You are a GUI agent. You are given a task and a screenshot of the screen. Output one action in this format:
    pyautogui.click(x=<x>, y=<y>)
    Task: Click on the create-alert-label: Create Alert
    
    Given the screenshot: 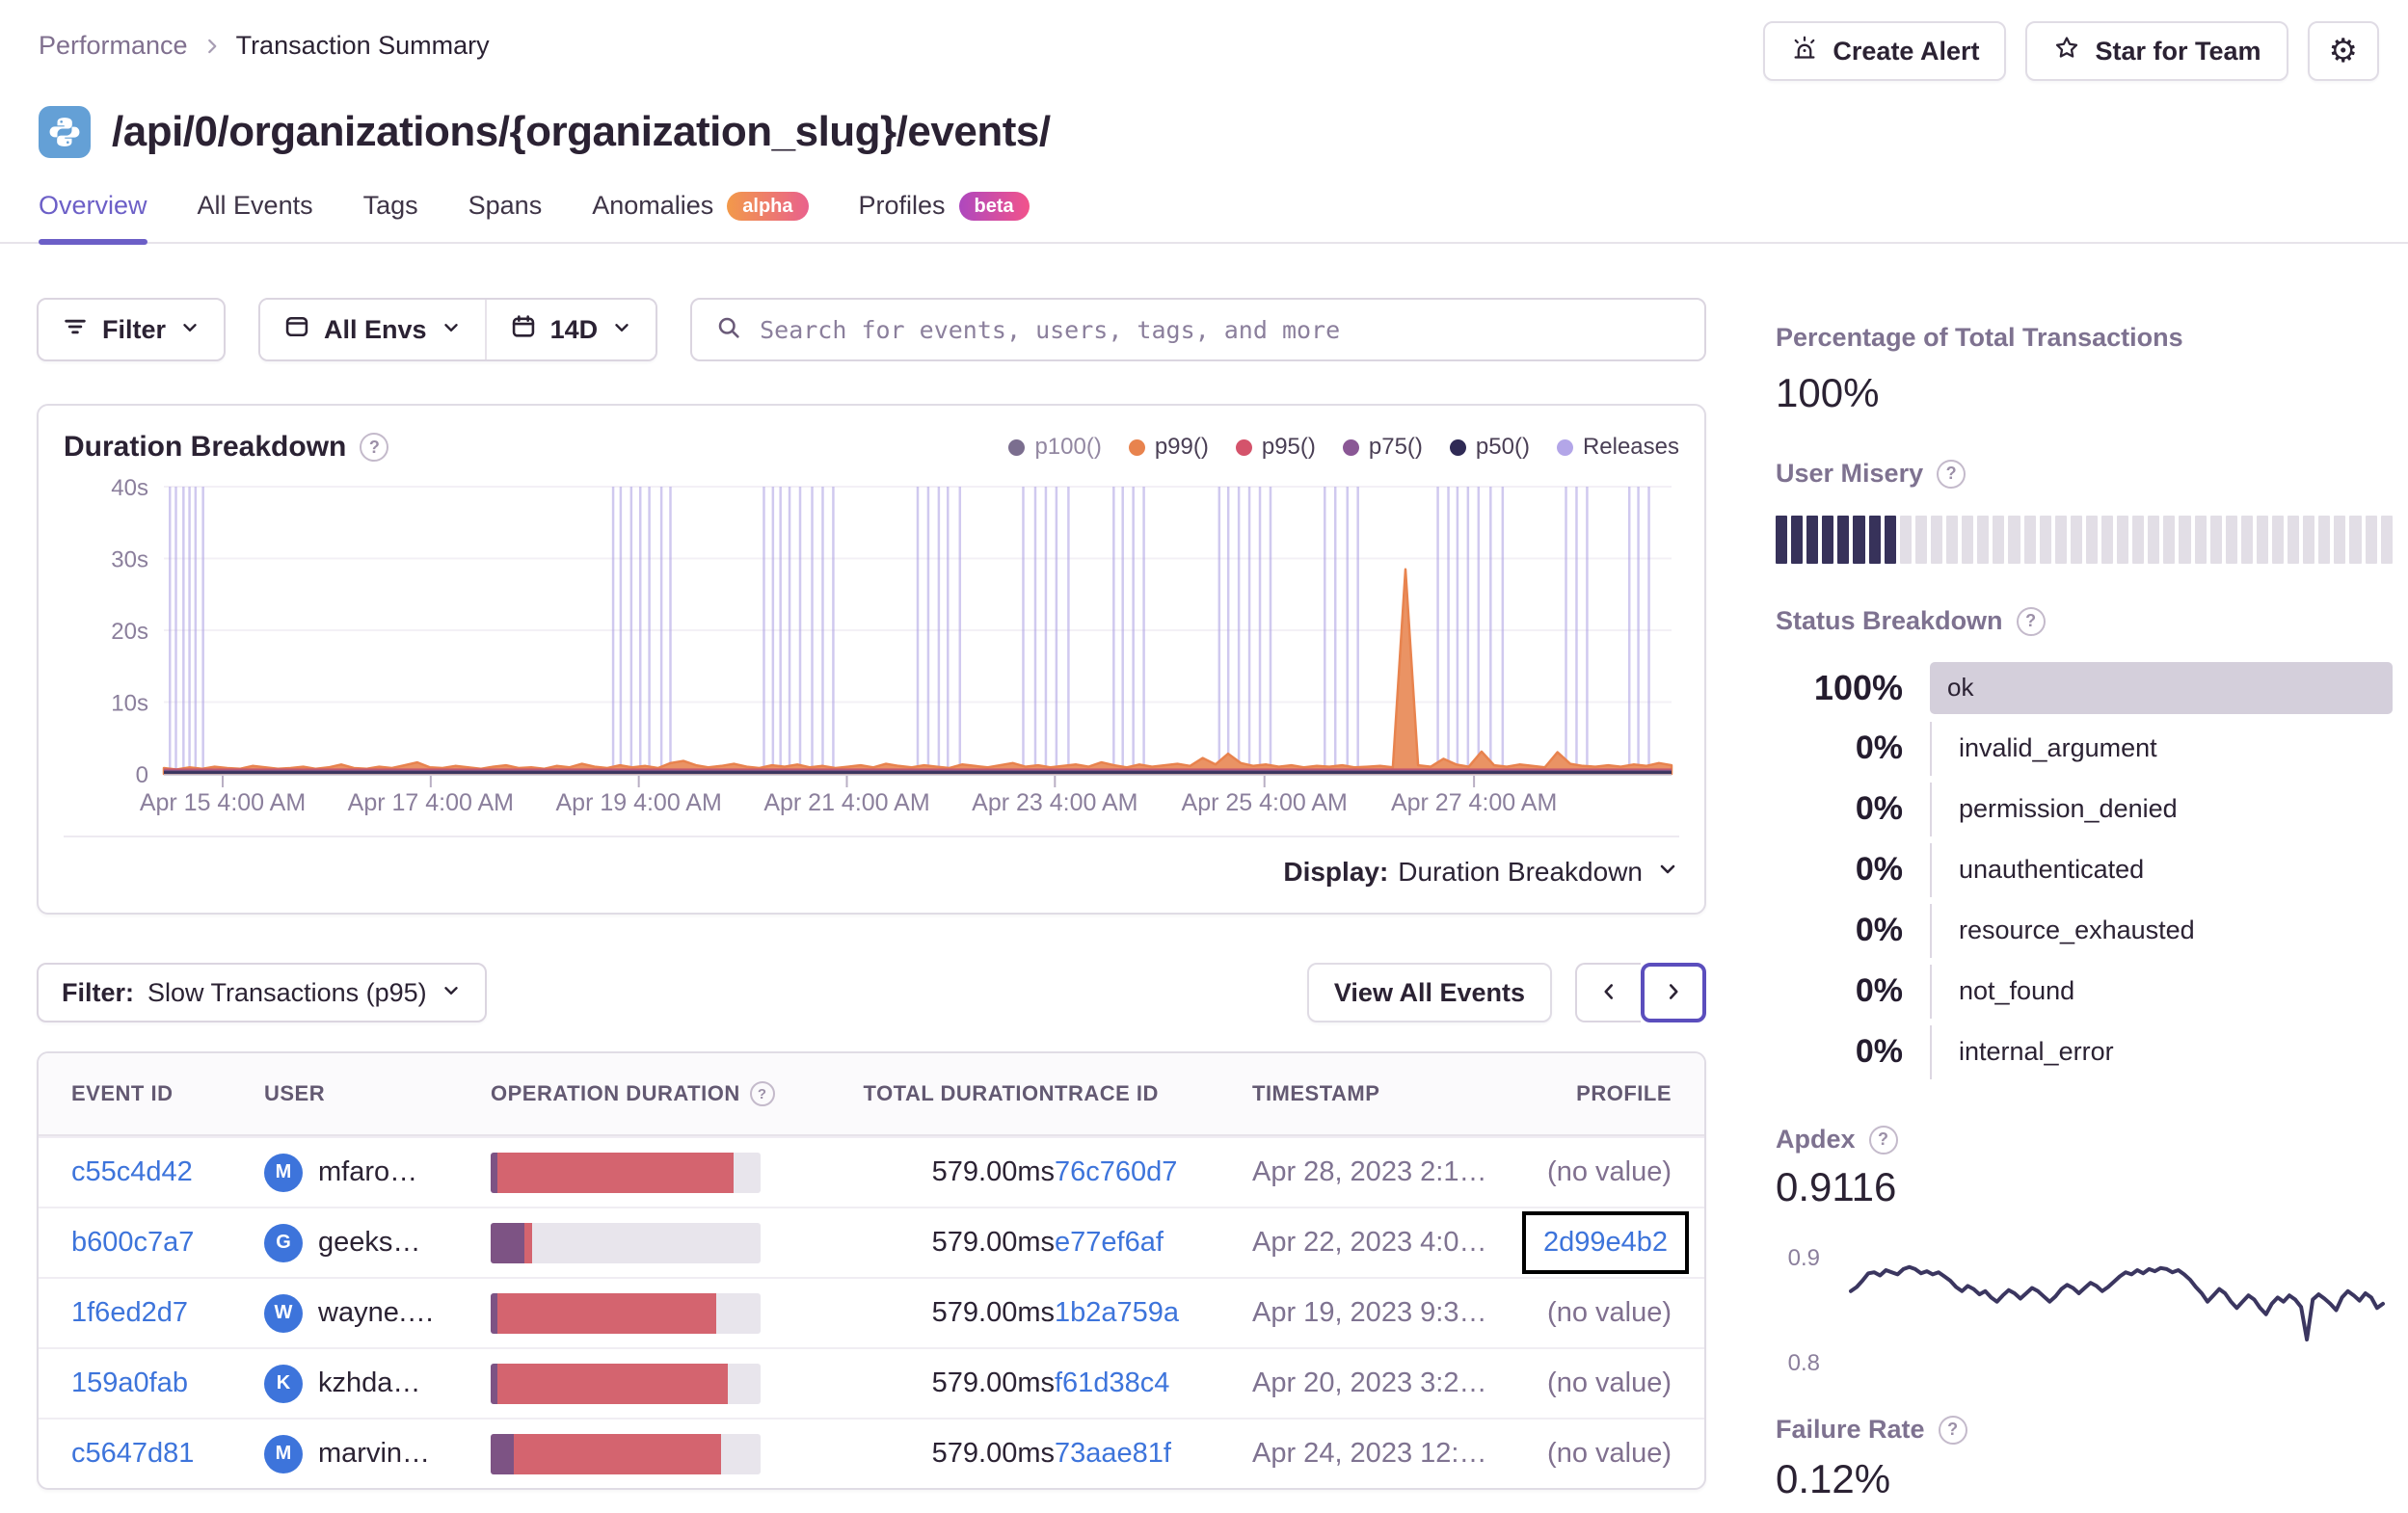 What is the action you would take?
    pyautogui.click(x=1906, y=51)
    